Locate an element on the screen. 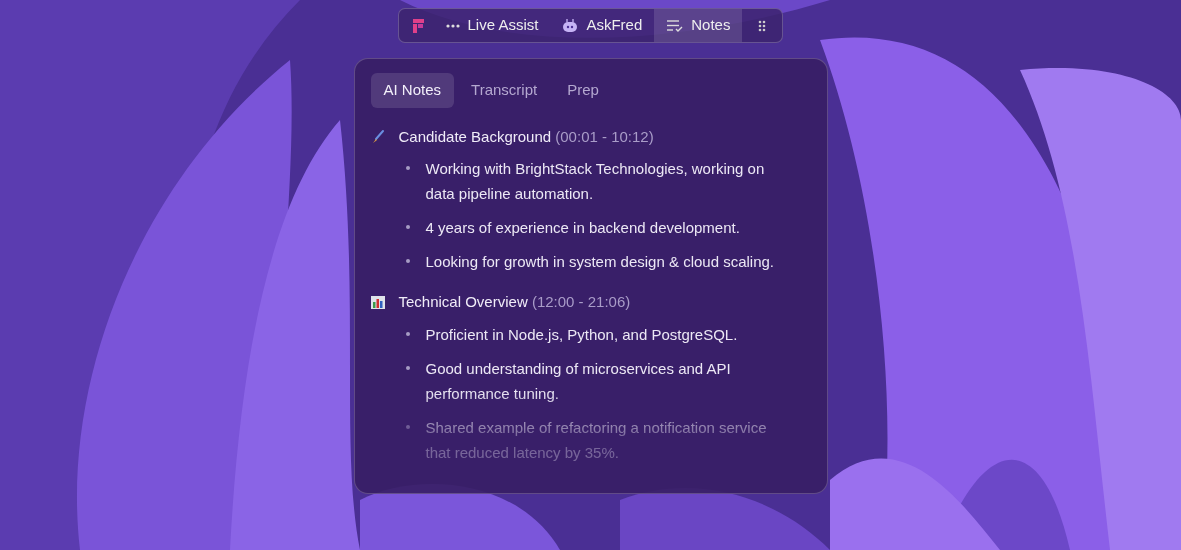 The width and height of the screenshot is (1181, 550). bullet-text: Good understanding of microservices and API performance tuning. is located at coordinates (578, 381).